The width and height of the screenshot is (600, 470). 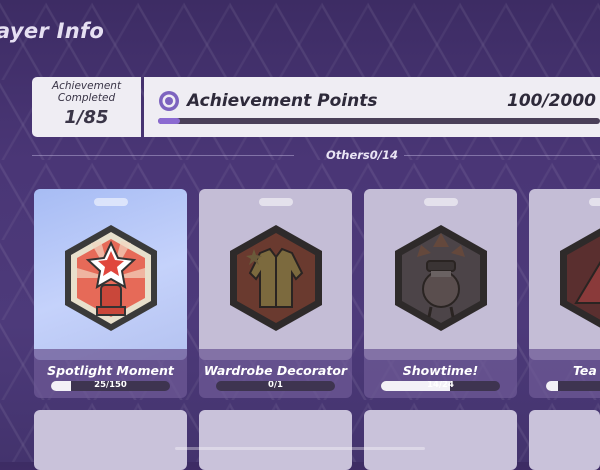 I want to click on achievement-completed-panel: Achievement Completed 1/85, so click(x=86, y=107).